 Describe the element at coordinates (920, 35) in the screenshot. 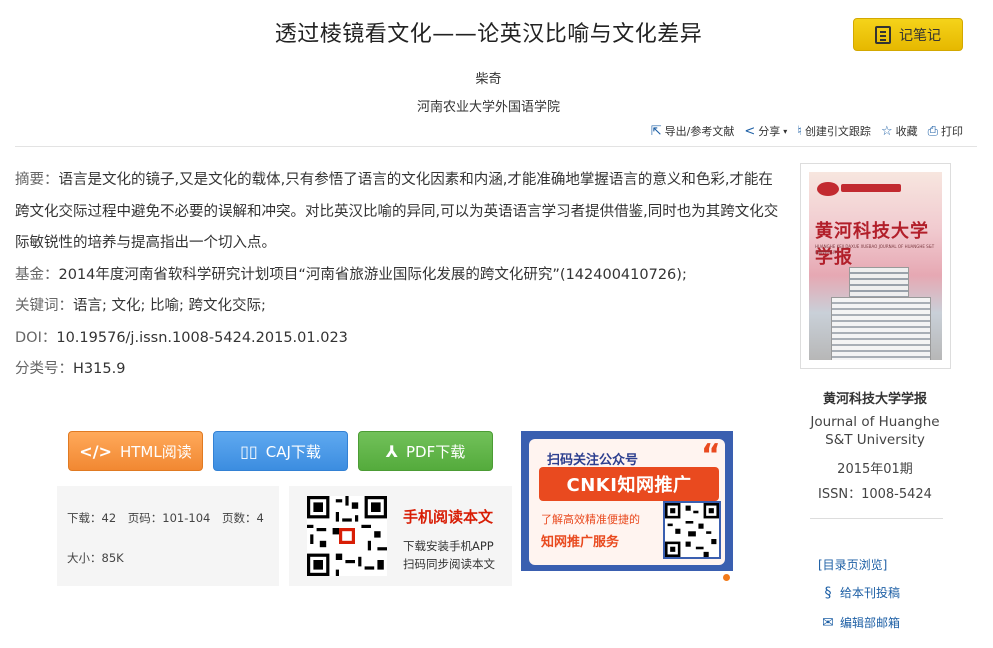

I see `take-note-label: 记笔记` at that location.